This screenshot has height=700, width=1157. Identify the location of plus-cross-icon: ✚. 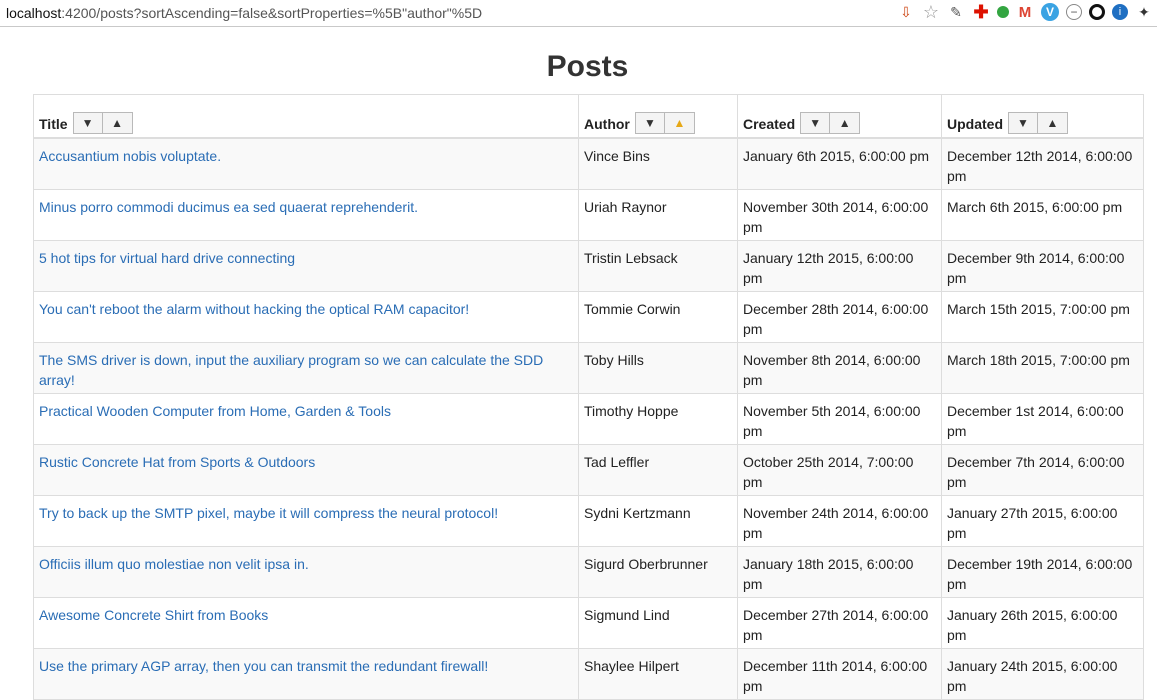
(981, 12).